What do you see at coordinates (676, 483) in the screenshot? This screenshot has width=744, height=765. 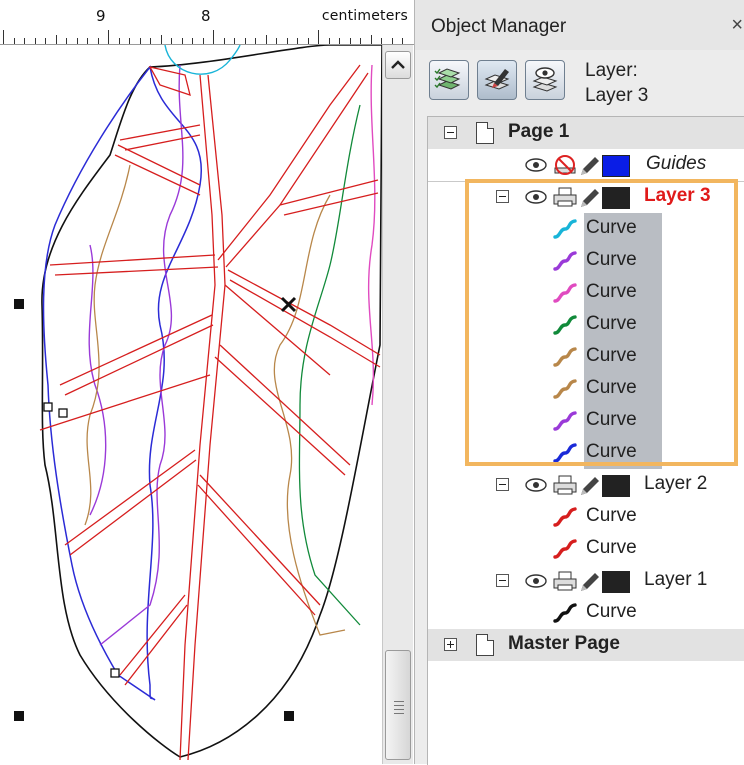 I see `layer-2-label: Layer 2` at bounding box center [676, 483].